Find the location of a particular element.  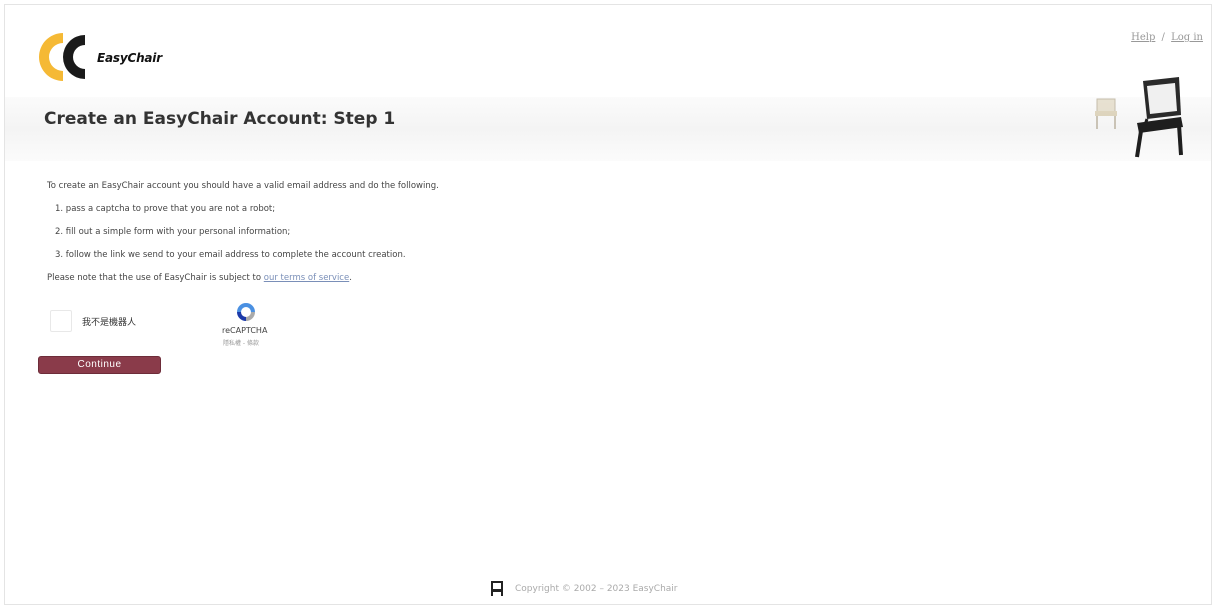

header-links: Help / Log in is located at coordinates (1167, 37).